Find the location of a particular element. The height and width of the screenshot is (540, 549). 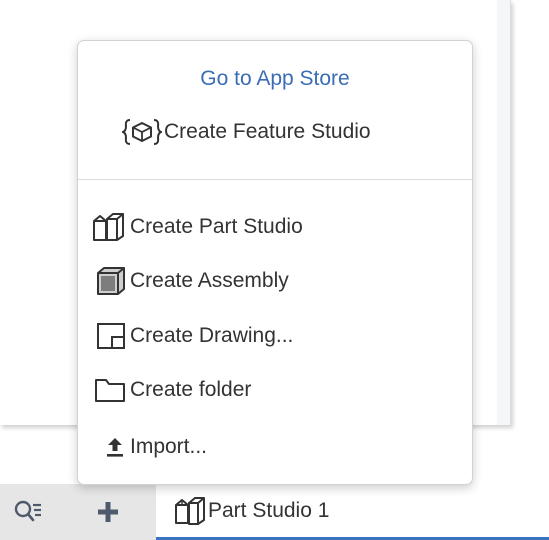

add-tab-button is located at coordinates (108, 512).